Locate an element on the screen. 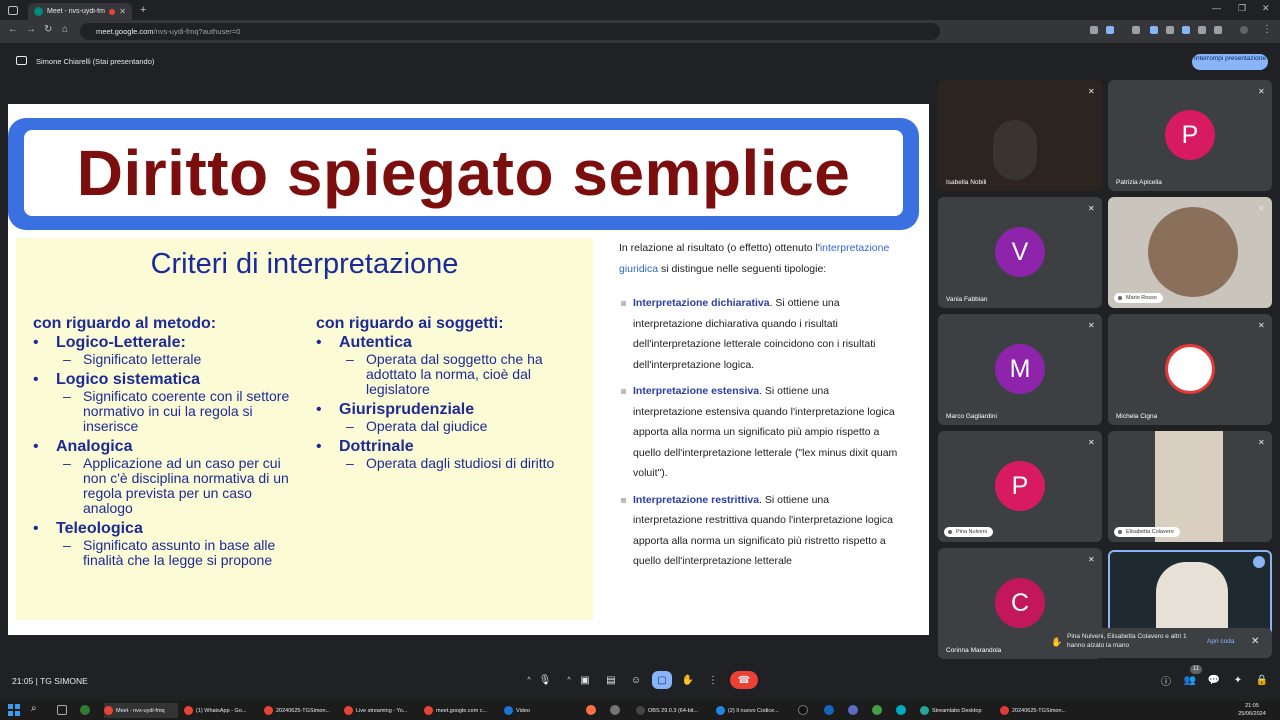 The image size is (1280, 720). participant-tile: M ✕ Marco Gagliardini is located at coordinates (1020, 369).